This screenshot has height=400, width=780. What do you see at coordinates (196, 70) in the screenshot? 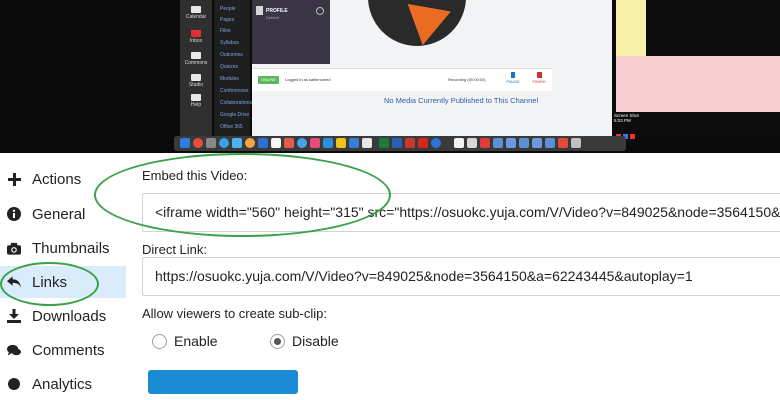
I see `lms-global-nav: Calendar Inbox Commons Studio Help` at bounding box center [196, 70].